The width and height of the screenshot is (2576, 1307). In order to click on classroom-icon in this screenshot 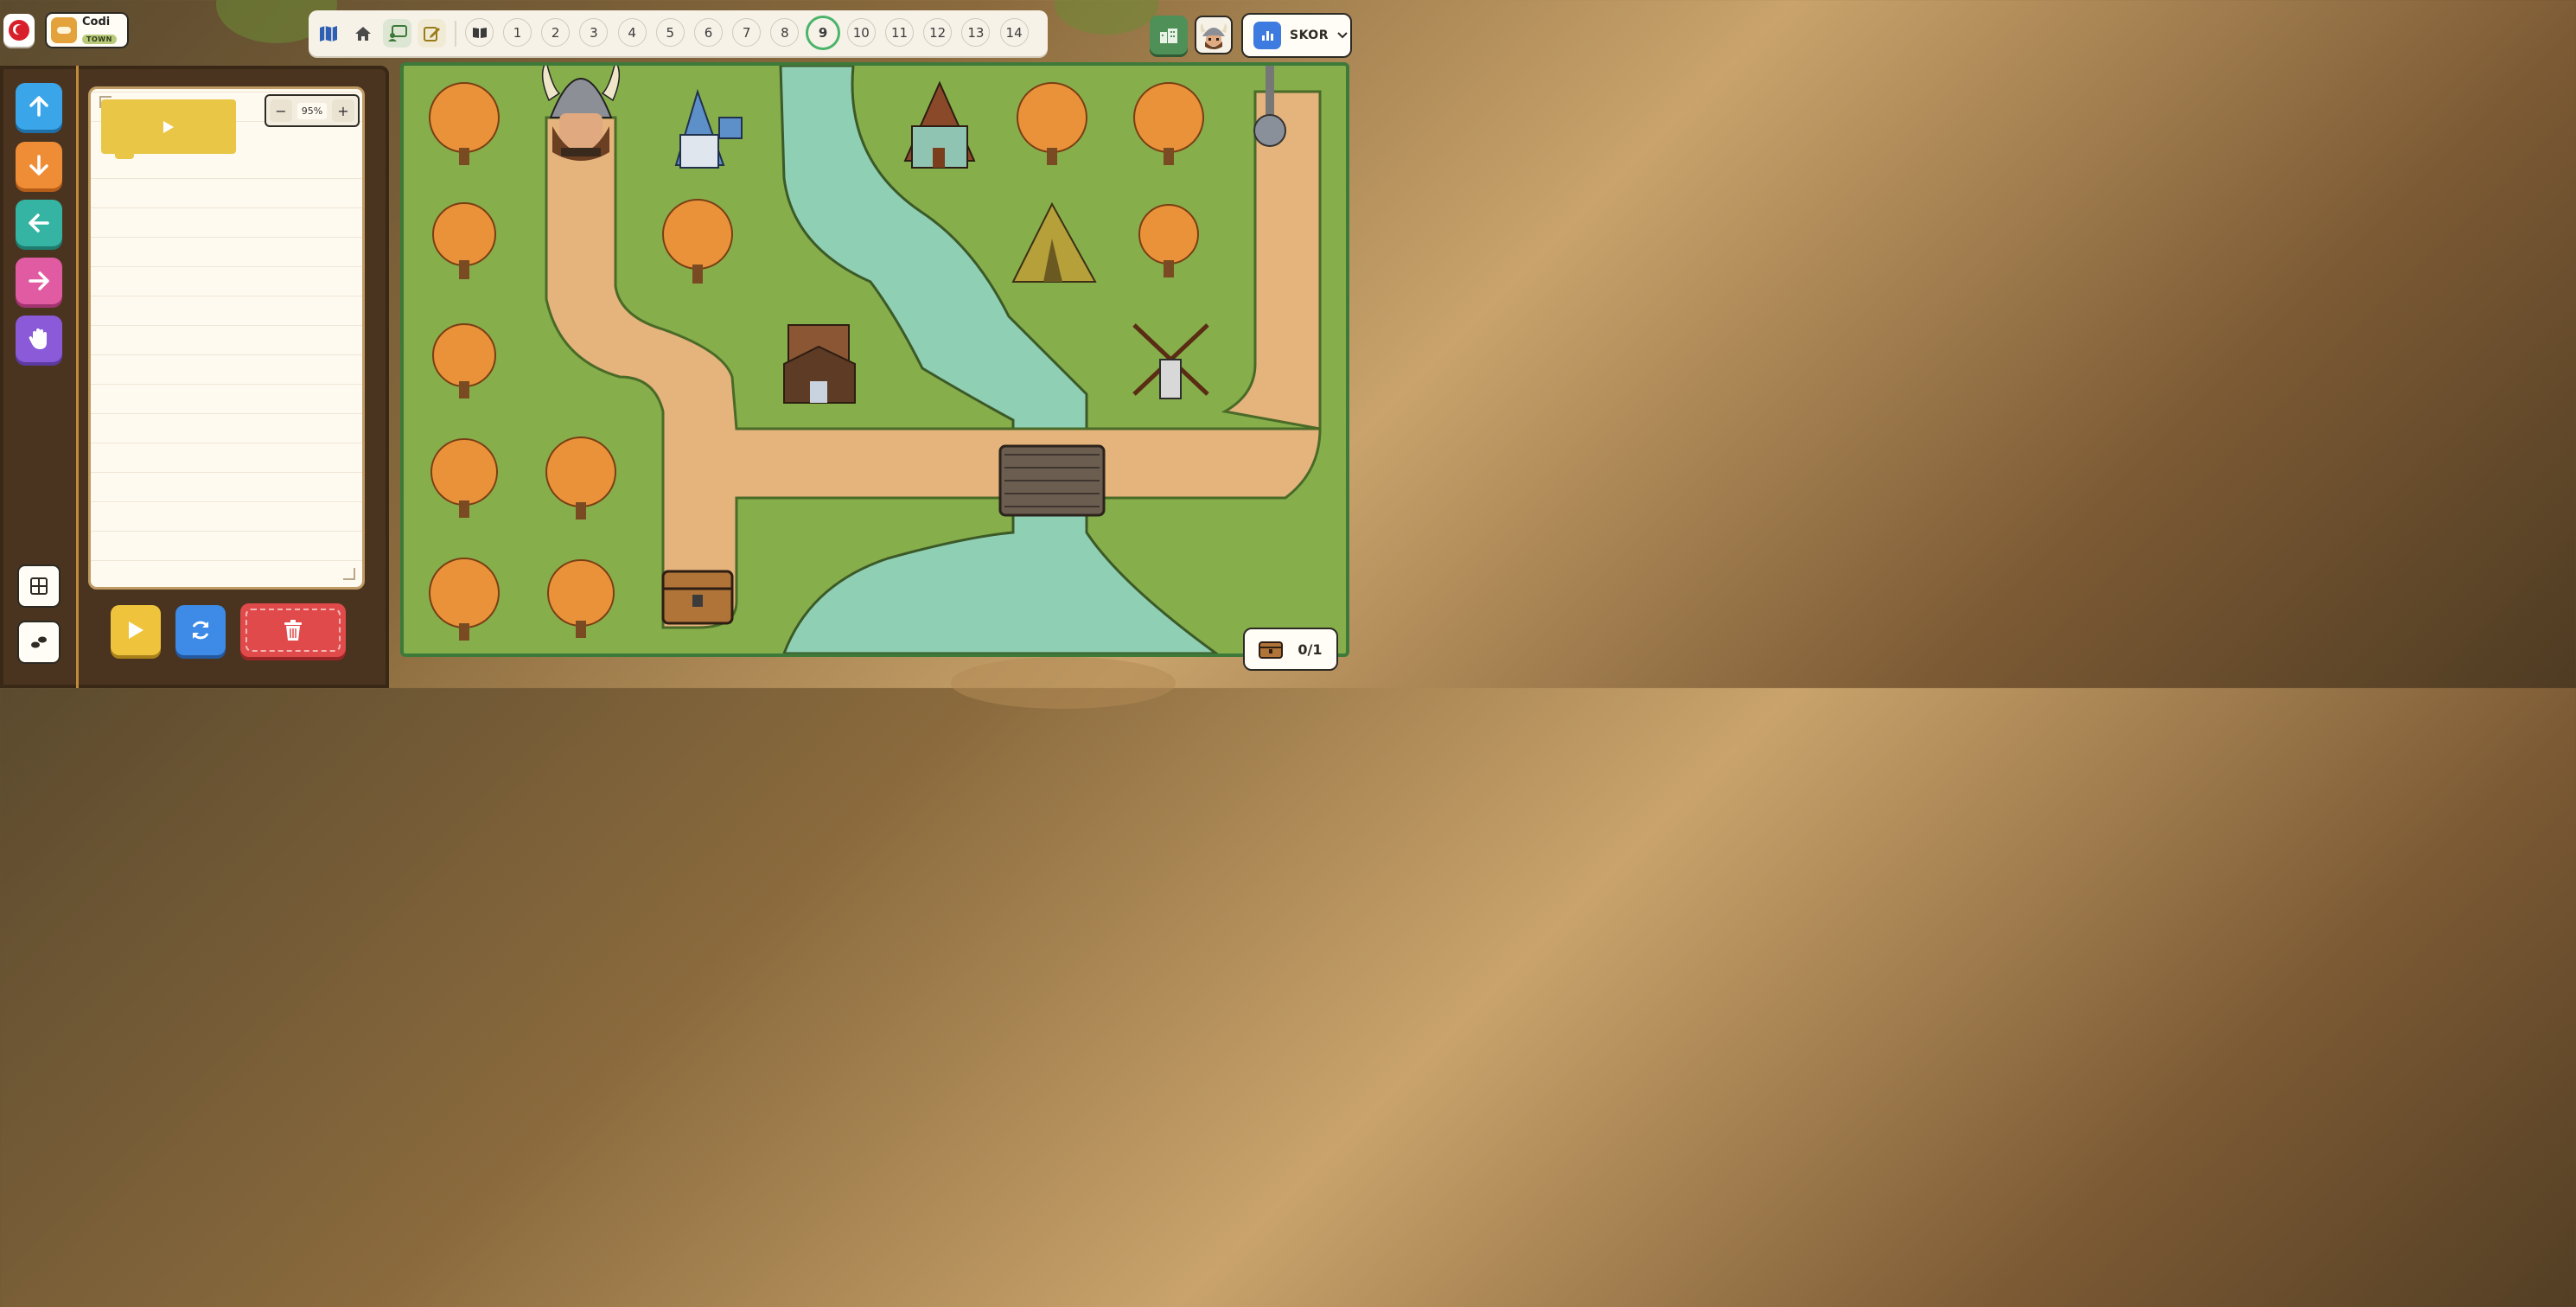, I will do `click(397, 32)`.